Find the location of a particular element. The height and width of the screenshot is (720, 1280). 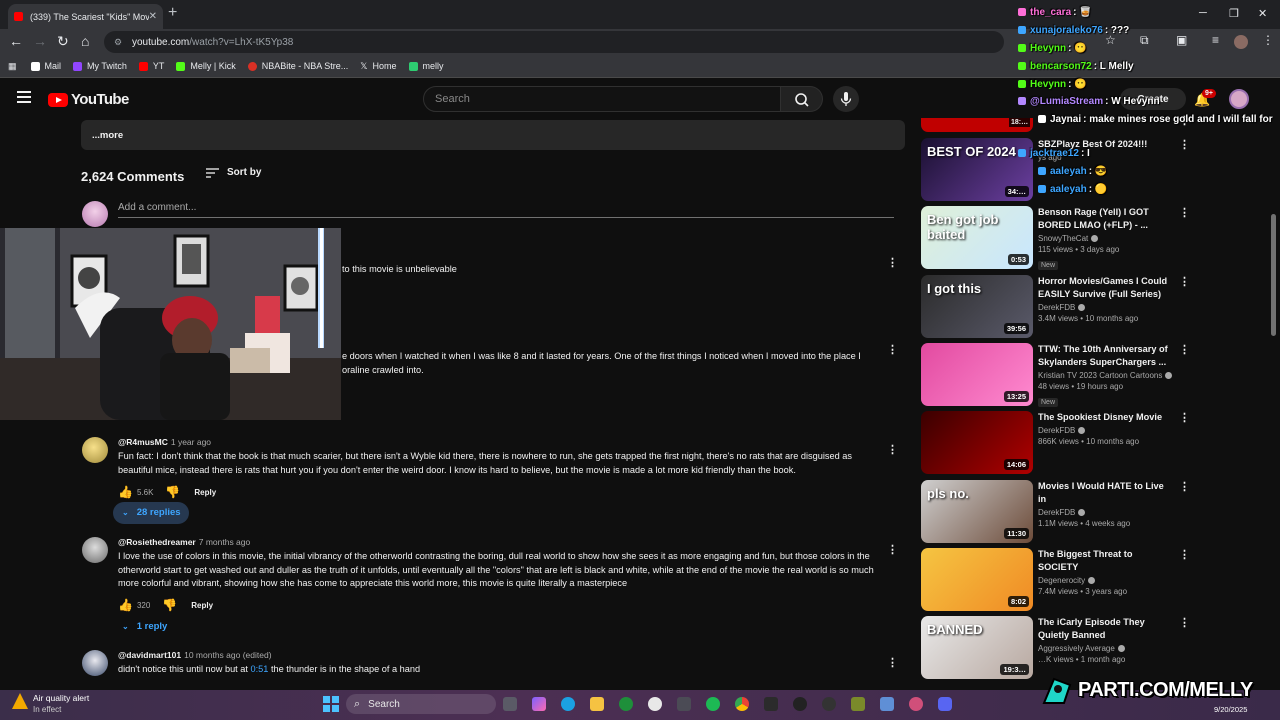

windows-start-icon is located at coordinates (331, 704).